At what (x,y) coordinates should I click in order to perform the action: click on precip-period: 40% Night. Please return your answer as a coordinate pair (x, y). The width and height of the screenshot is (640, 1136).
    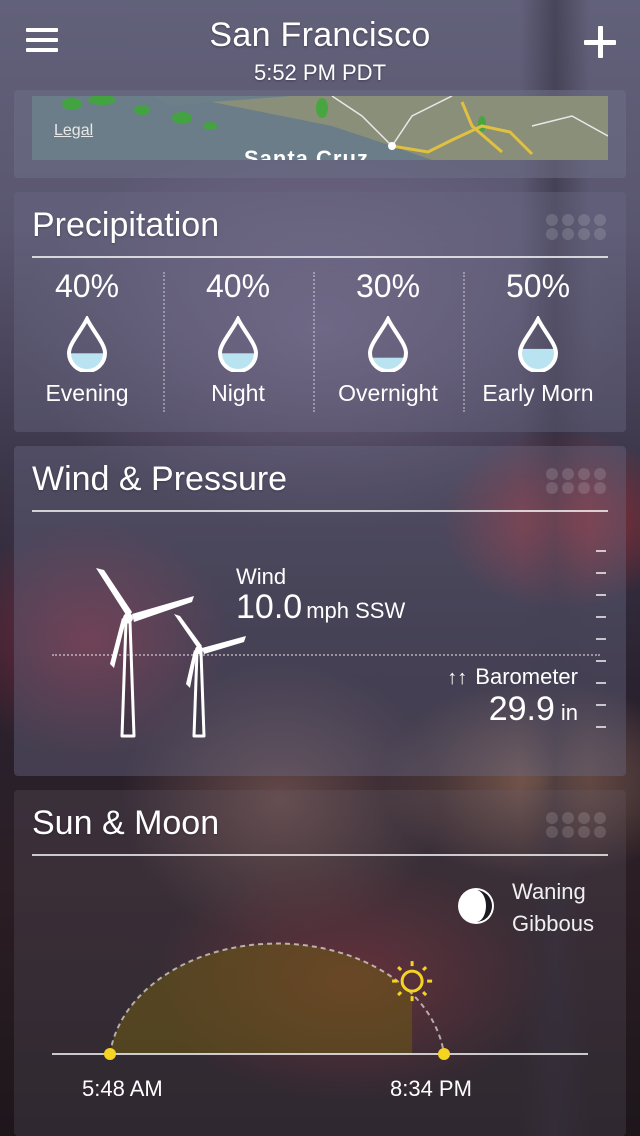
    Looking at the image, I should click on (238, 339).